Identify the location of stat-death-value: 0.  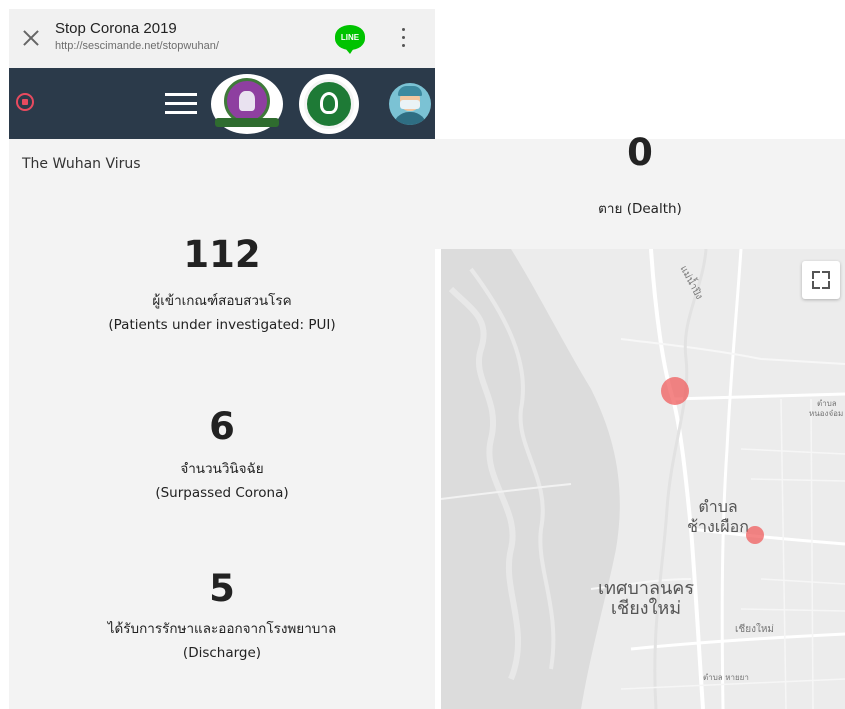
(640, 152).